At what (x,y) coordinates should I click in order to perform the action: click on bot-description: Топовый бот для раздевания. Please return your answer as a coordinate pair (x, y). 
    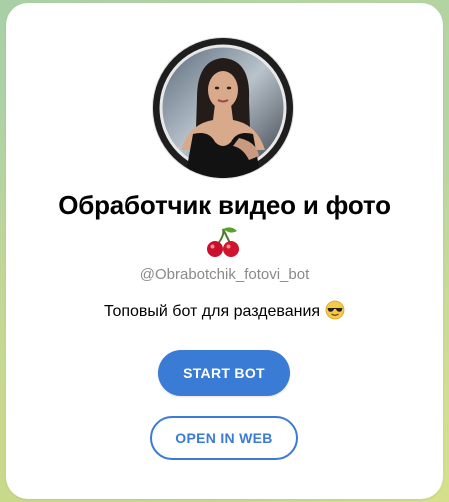
    Looking at the image, I should click on (224, 310).